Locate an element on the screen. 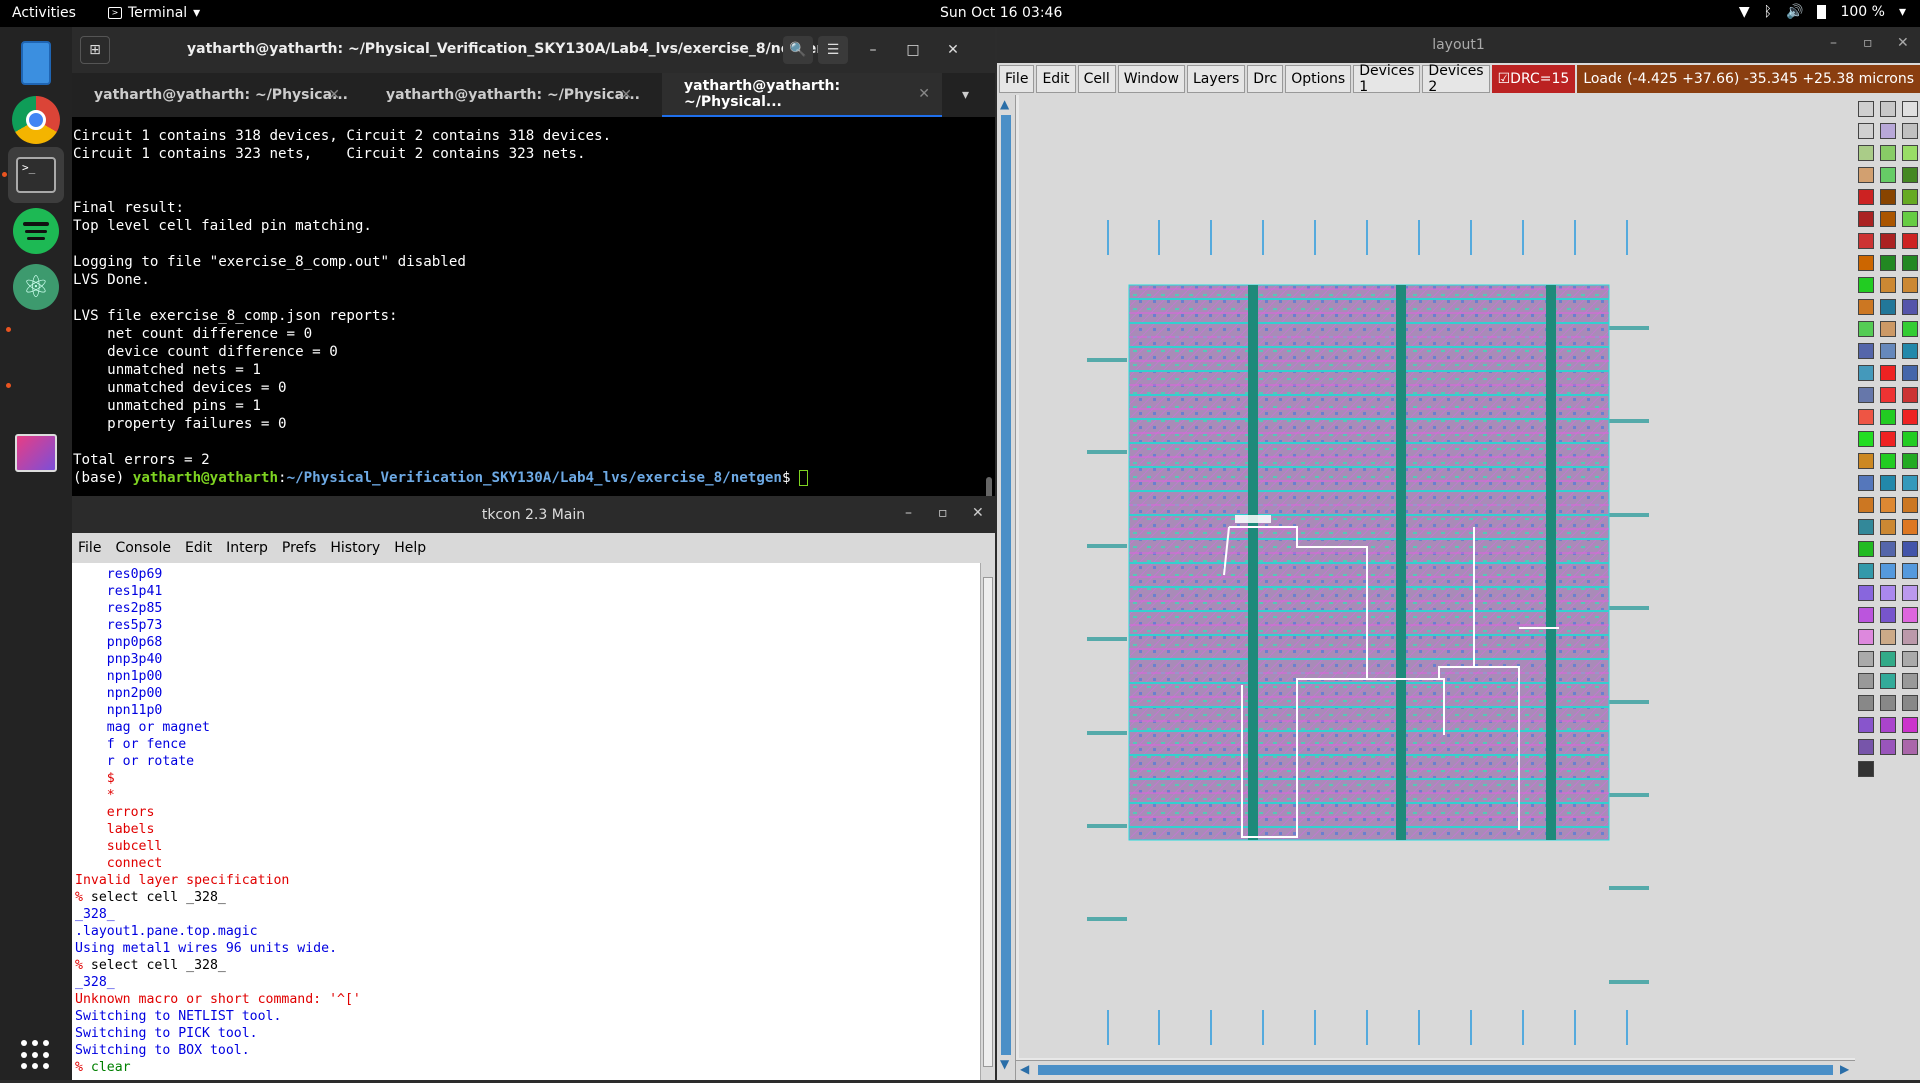 The height and width of the screenshot is (1083, 1920). activities-button: Activities is located at coordinates (44, 13).